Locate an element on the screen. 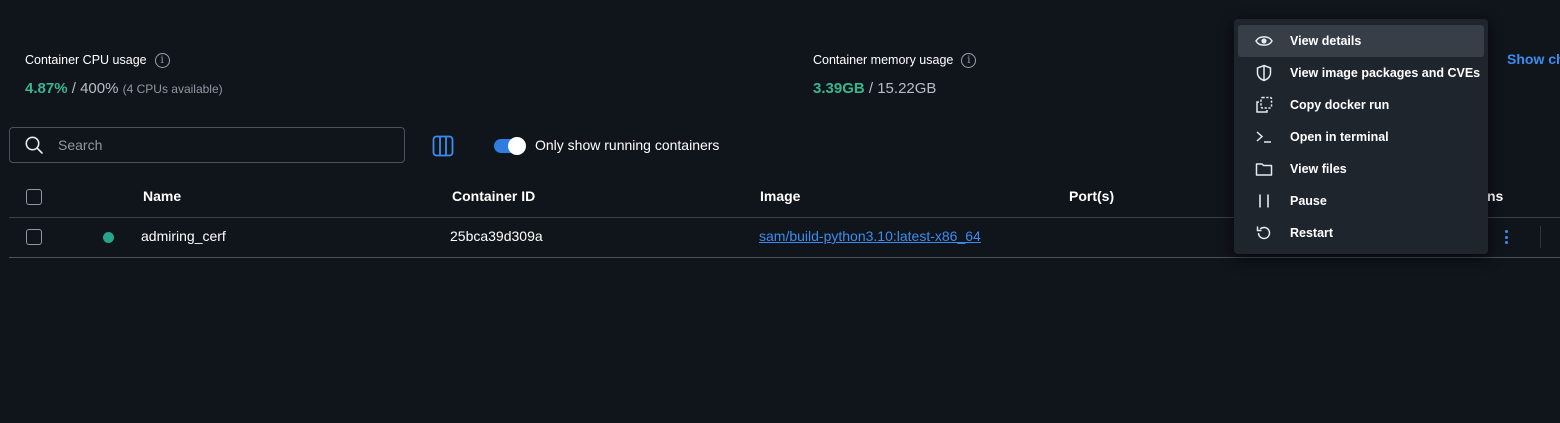  menu-item-view-files: View files is located at coordinates (1361, 169).